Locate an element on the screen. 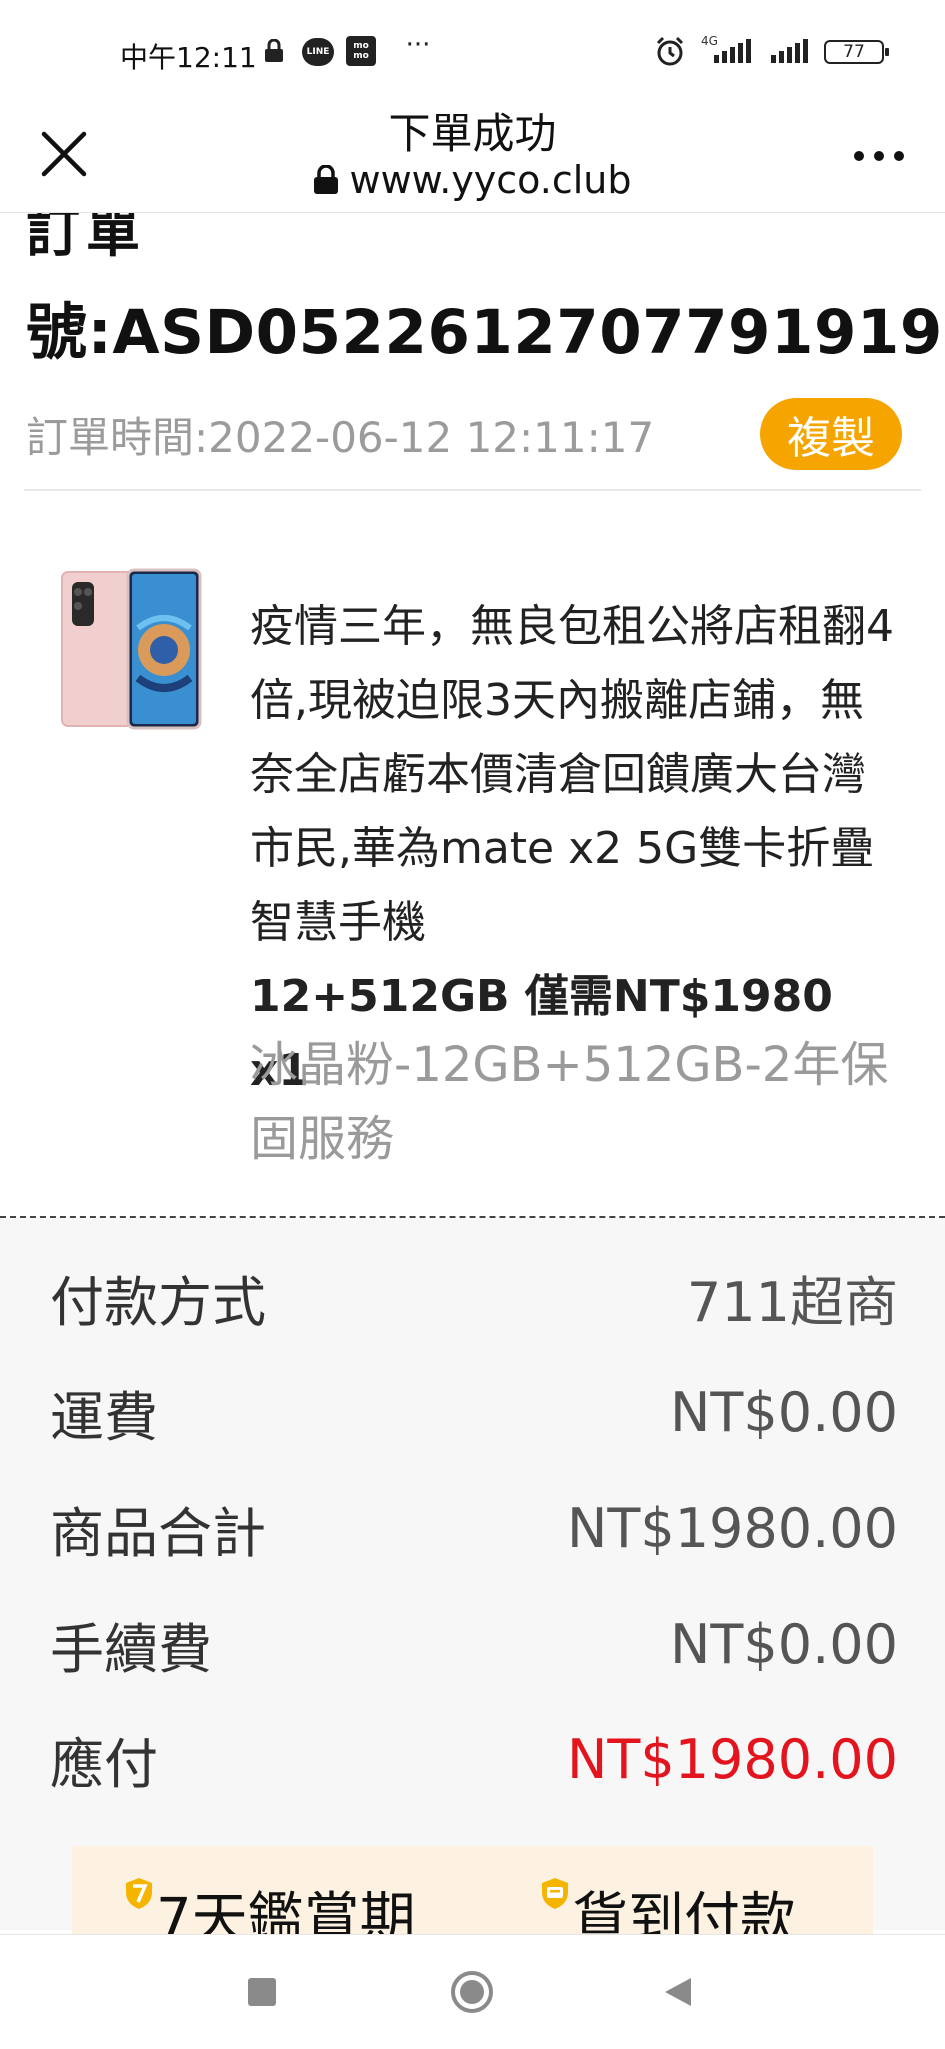 The height and width of the screenshot is (2049, 945). url-text: www.yyco.club is located at coordinates (490, 180).